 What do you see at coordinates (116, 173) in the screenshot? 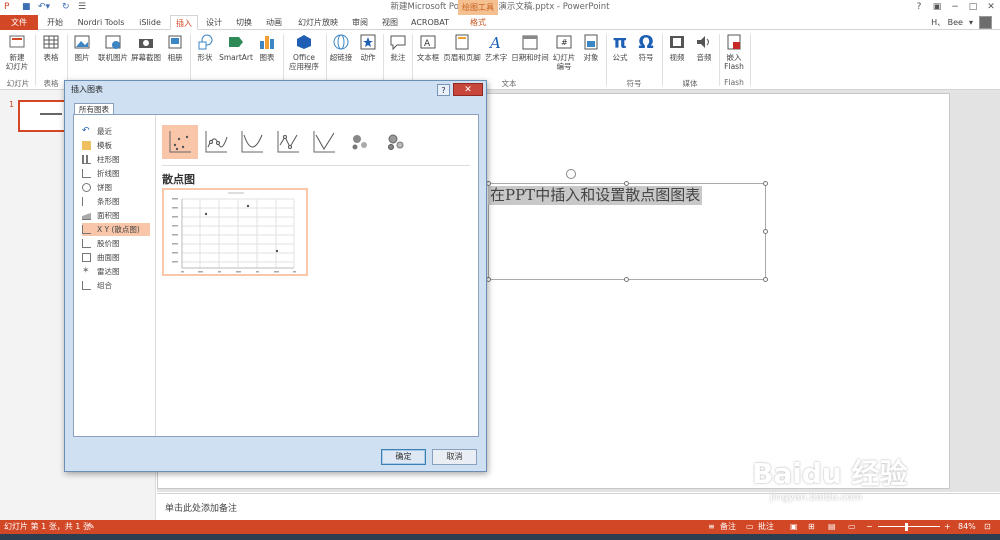
I see `category-line: 折线图` at bounding box center [116, 173].